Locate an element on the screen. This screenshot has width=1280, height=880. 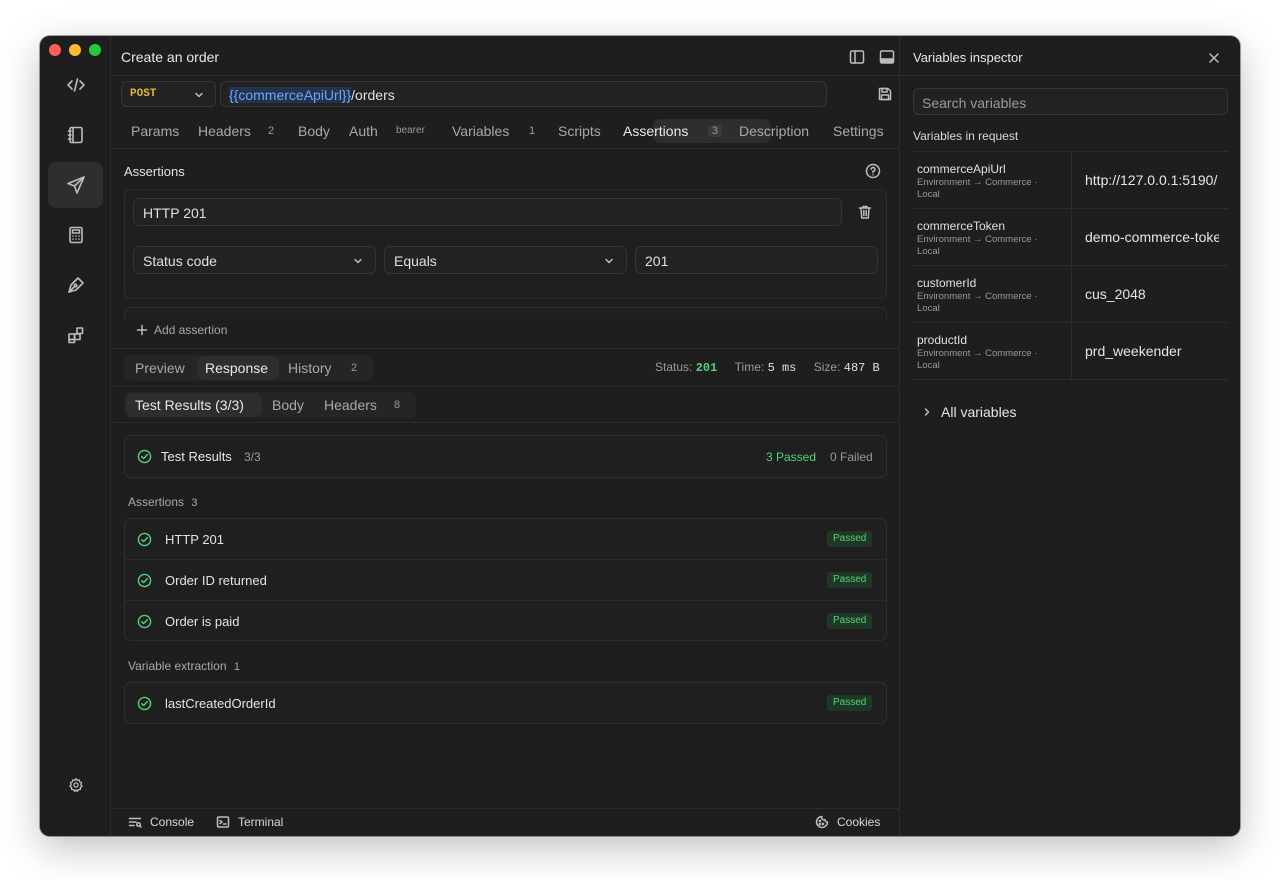
tab-auth: Auth is located at coordinates (363, 131).